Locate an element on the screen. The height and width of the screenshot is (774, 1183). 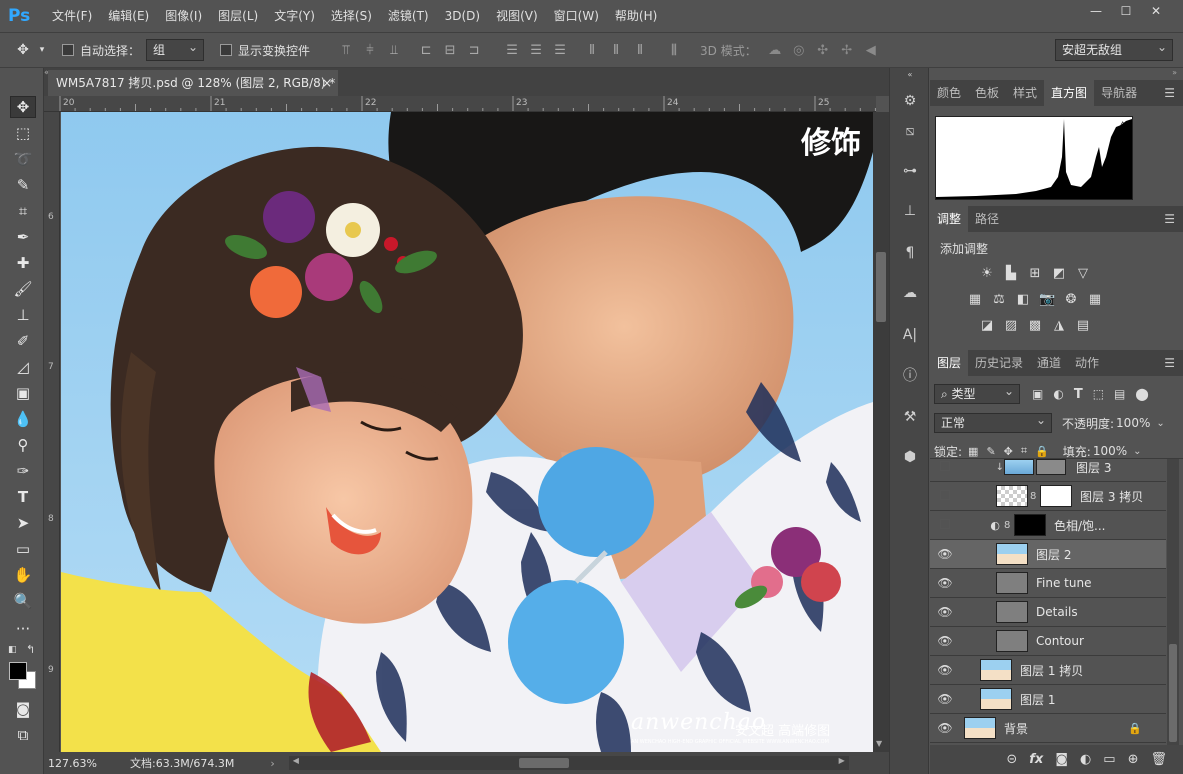
layer-name: 图层 3 拷贝 is located at coordinates (1115, 496).